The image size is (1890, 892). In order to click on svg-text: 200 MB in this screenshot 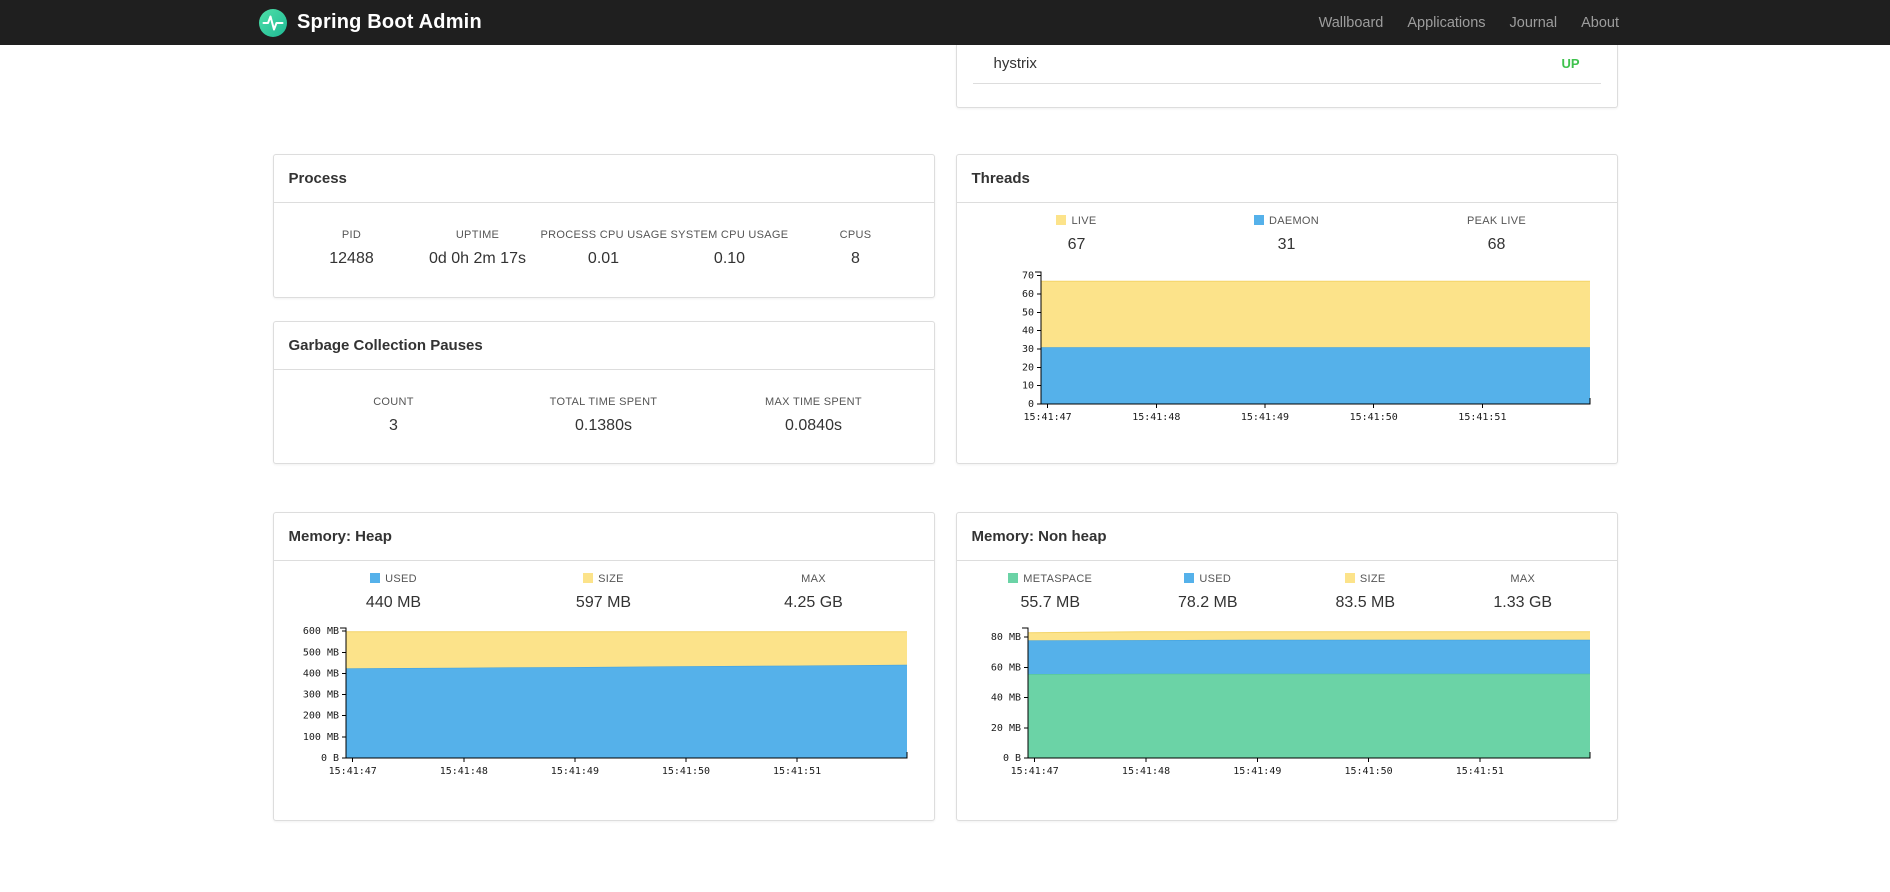, I will do `click(320, 716)`.